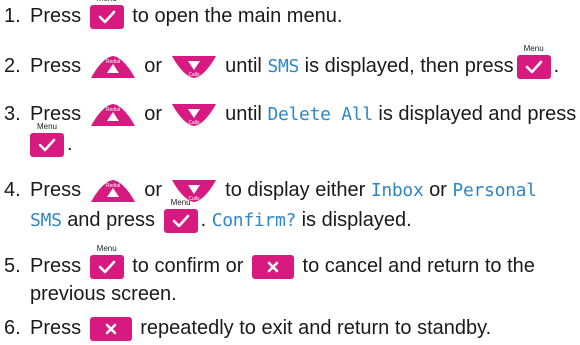  I want to click on step-text: is displayed, then press, so click(409, 66).